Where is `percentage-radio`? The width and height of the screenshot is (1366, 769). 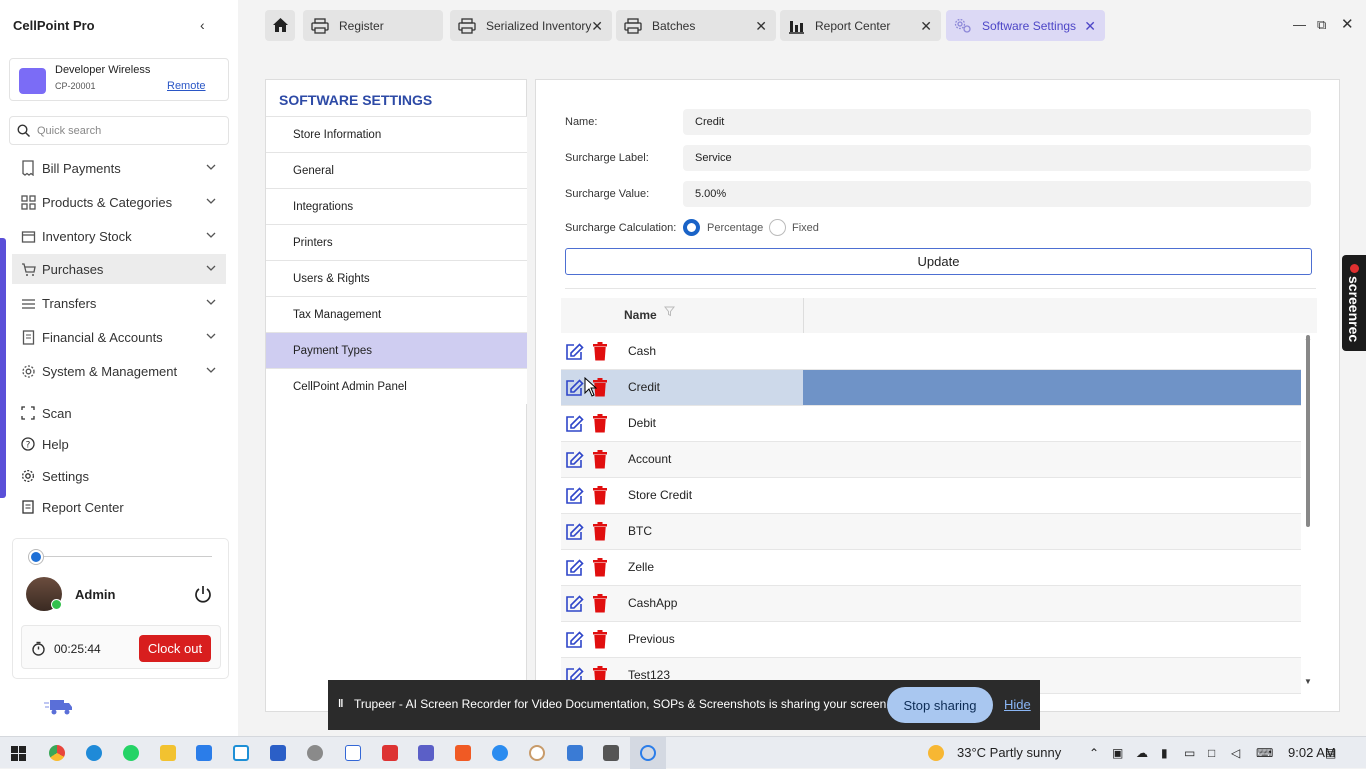 percentage-radio is located at coordinates (691, 227).